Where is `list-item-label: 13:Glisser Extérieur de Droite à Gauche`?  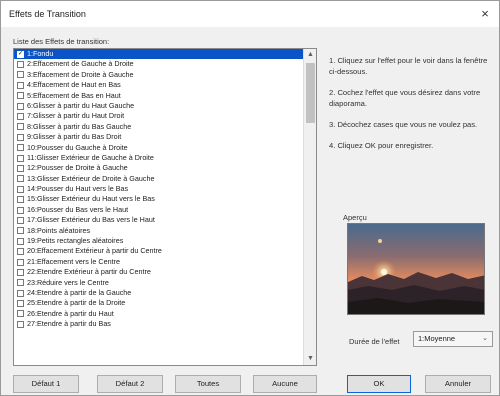
list-item-label: 13:Glisser Extérieur de Droite à Gauche is located at coordinates (91, 178).